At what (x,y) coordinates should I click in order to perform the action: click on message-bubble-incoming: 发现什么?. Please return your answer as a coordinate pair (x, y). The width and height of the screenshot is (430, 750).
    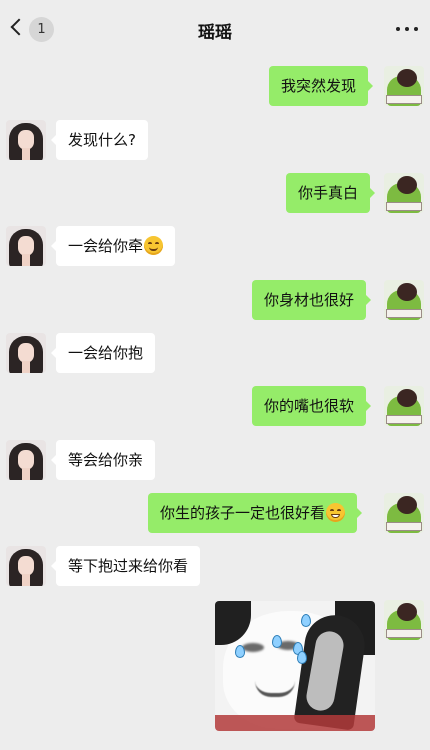
    Looking at the image, I should click on (99, 140).